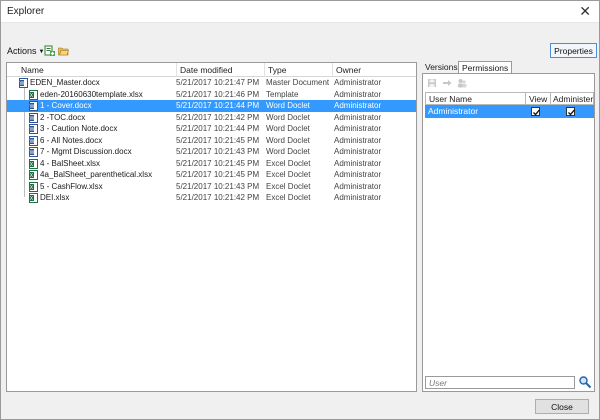 The image size is (600, 420). What do you see at coordinates (585, 382) in the screenshot?
I see `search-icon` at bounding box center [585, 382].